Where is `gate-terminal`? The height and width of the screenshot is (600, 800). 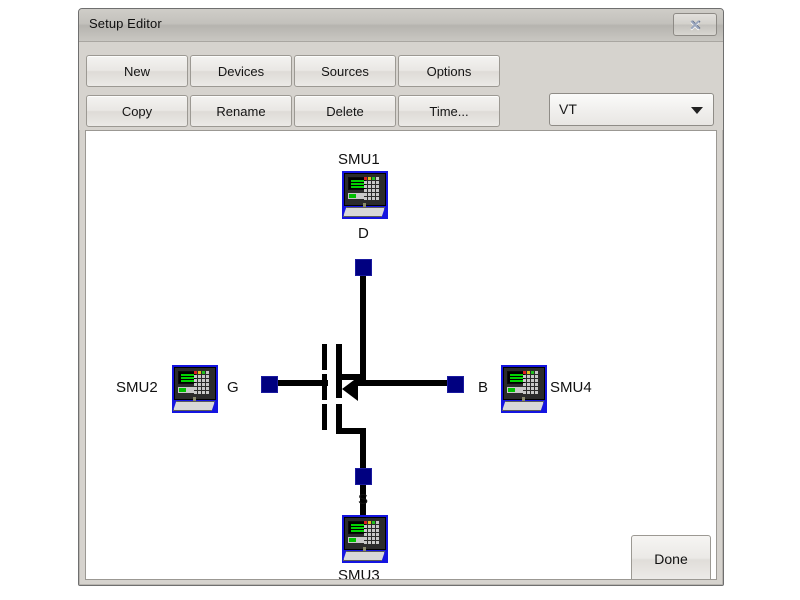
gate-terminal is located at coordinates (269, 384).